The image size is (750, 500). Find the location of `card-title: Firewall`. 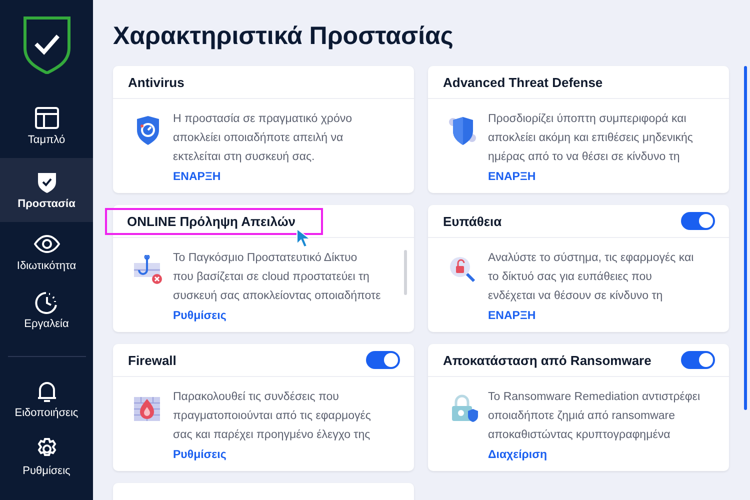

card-title: Firewall is located at coordinates (152, 360).